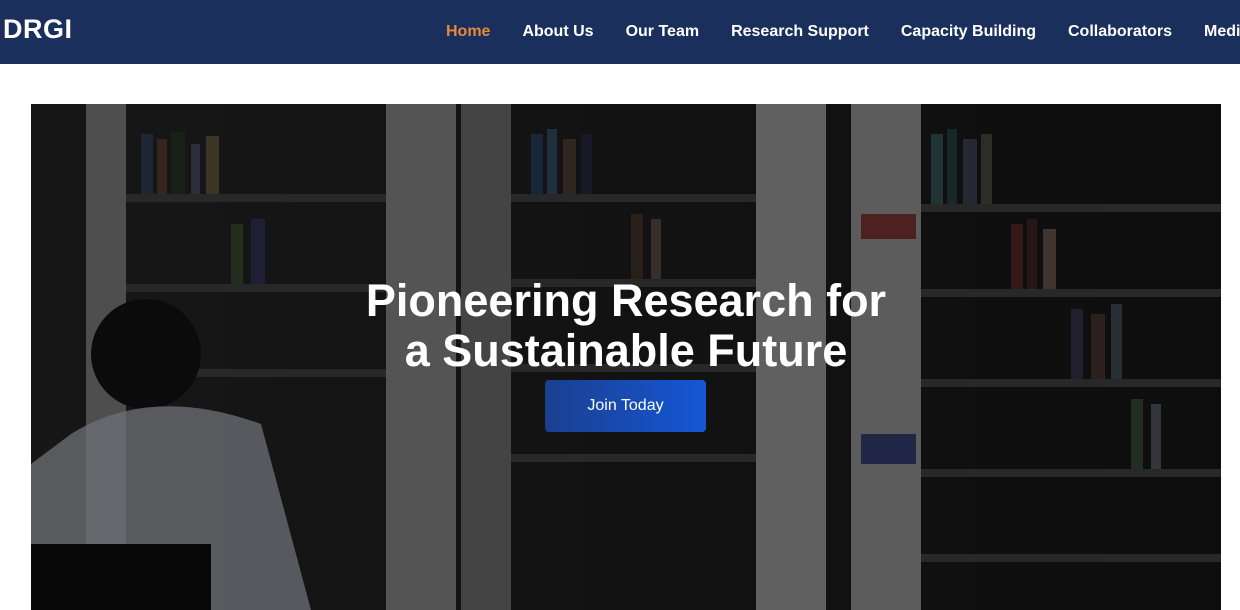 The height and width of the screenshot is (610, 1240). Describe the element at coordinates (626, 300) in the screenshot. I see `hero-title-line-1: Pioneering Research for` at that location.